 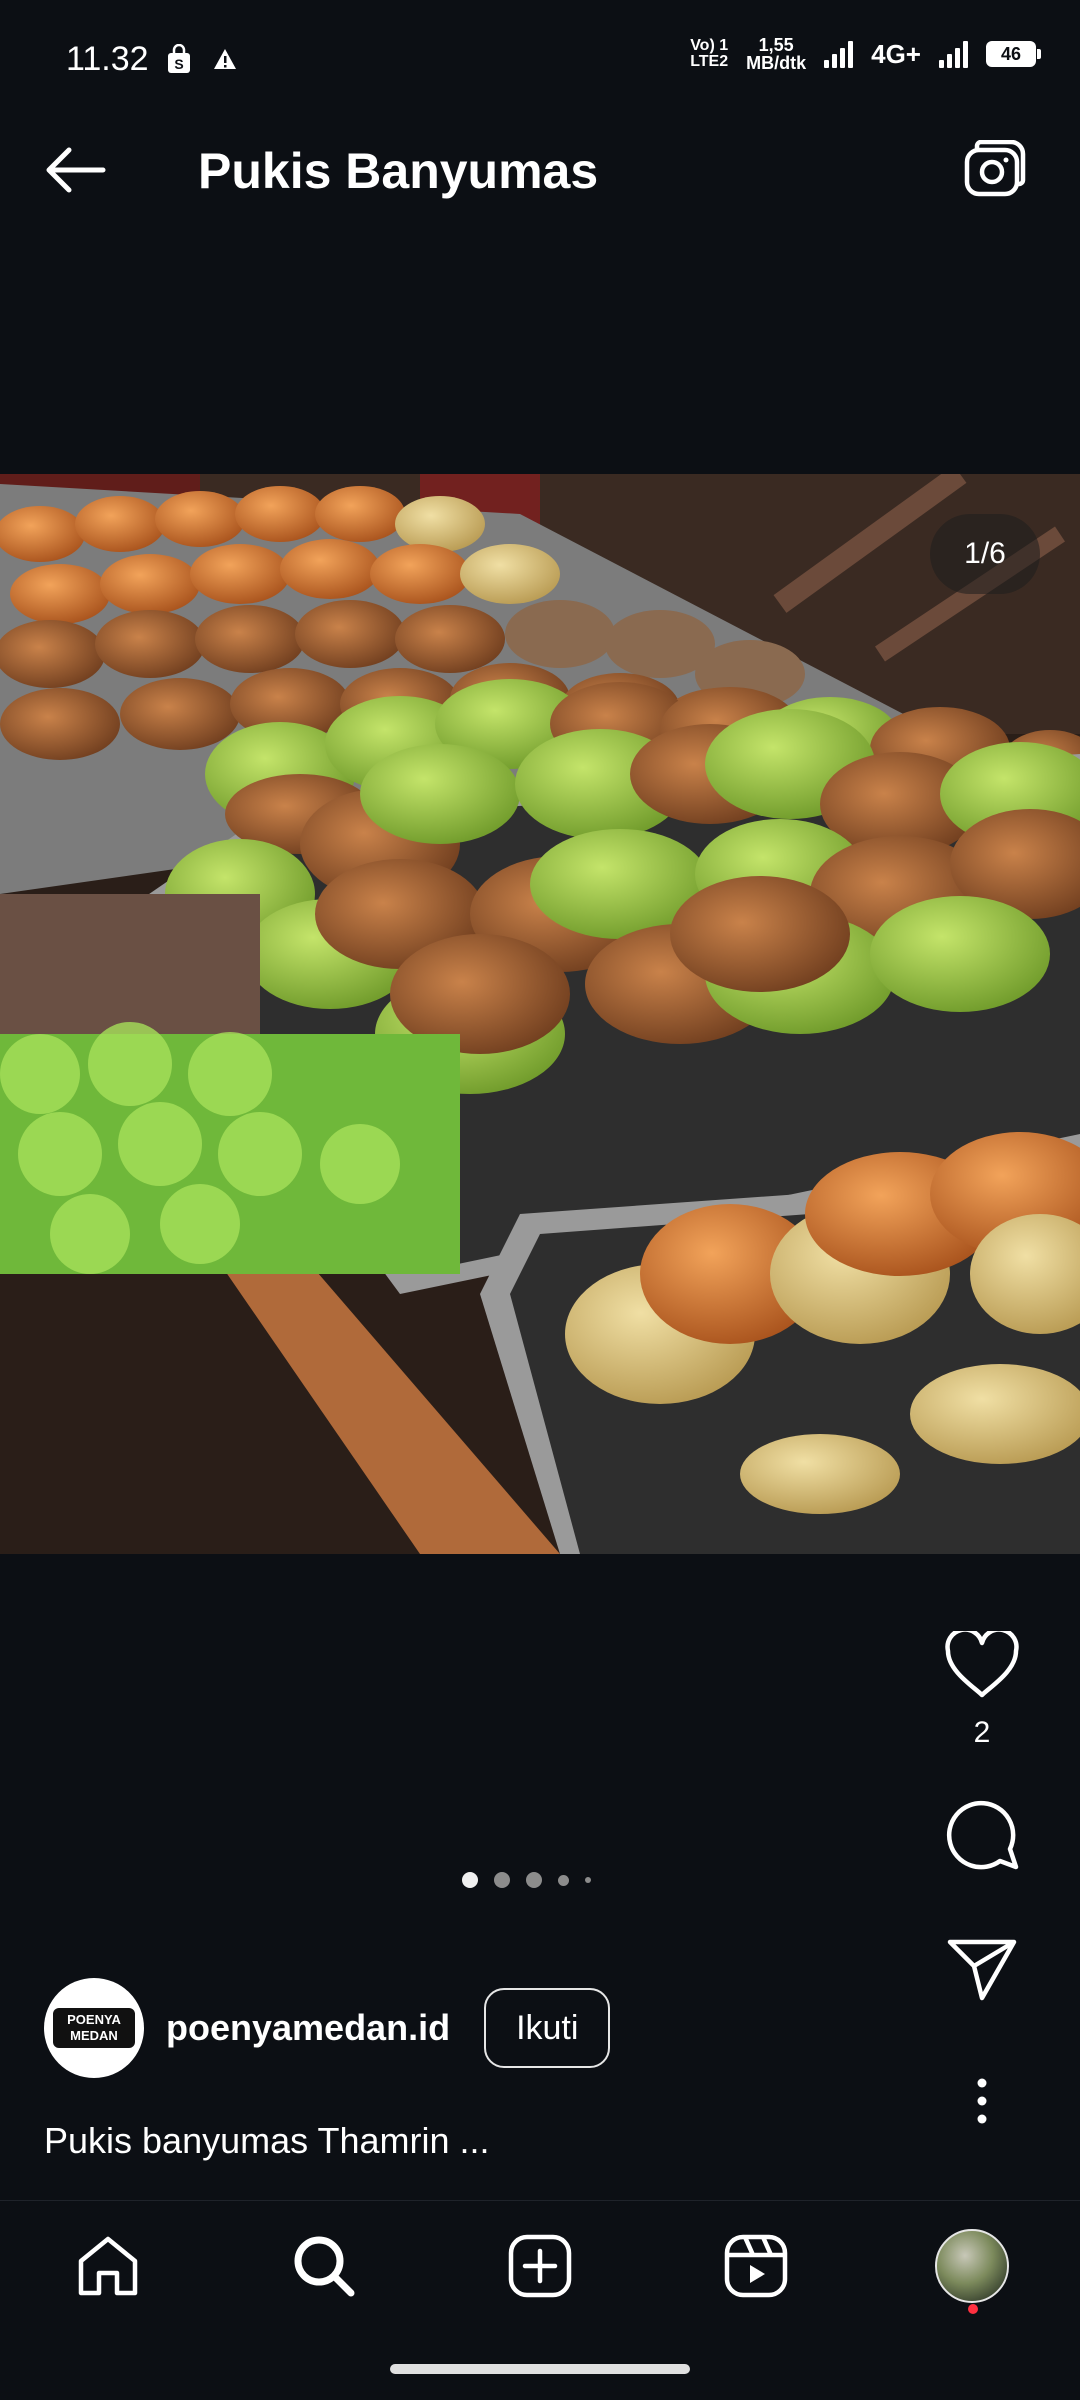 I want to click on notification-dot, so click(x=973, y=2308).